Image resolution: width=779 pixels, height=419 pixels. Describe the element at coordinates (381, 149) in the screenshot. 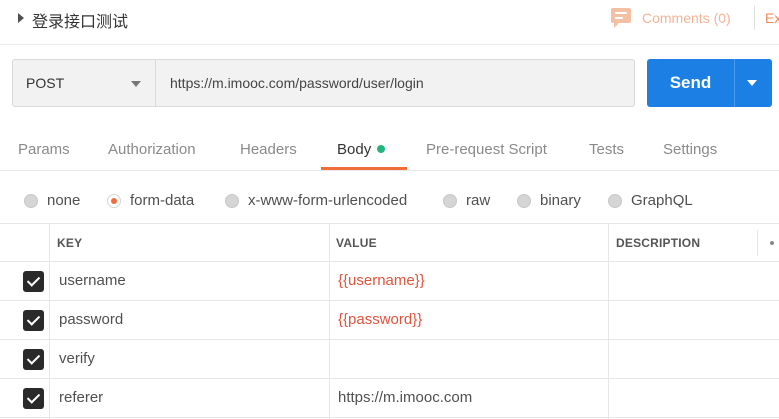

I see `status-dot-icon` at that location.